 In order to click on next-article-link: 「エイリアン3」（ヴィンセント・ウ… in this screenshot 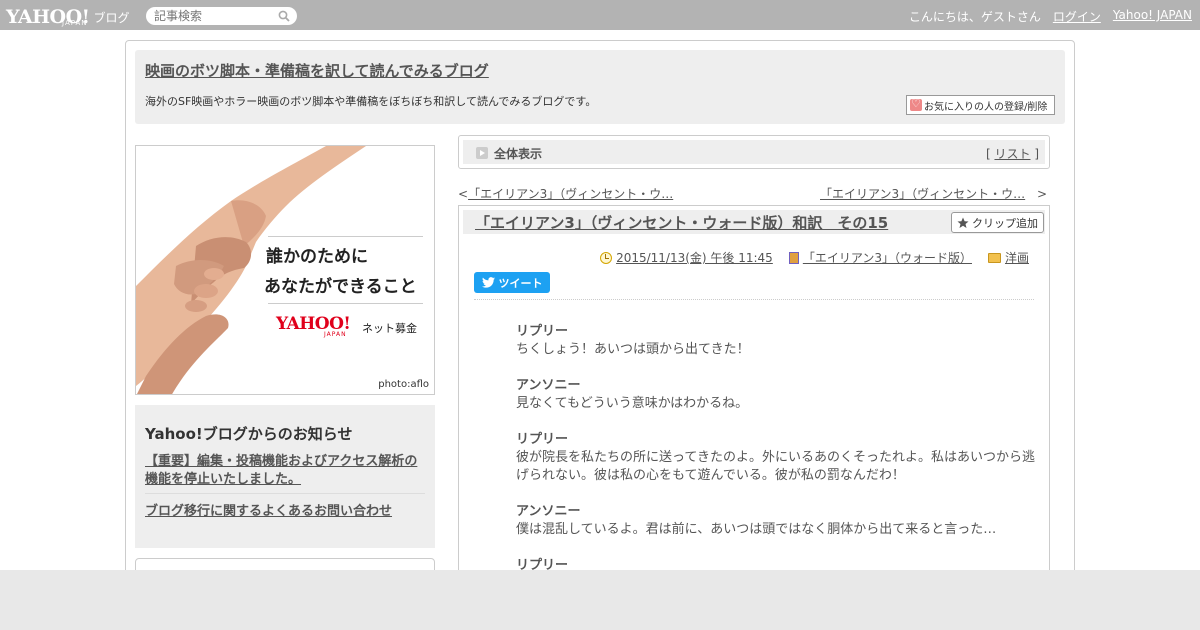, I will do `click(922, 194)`.